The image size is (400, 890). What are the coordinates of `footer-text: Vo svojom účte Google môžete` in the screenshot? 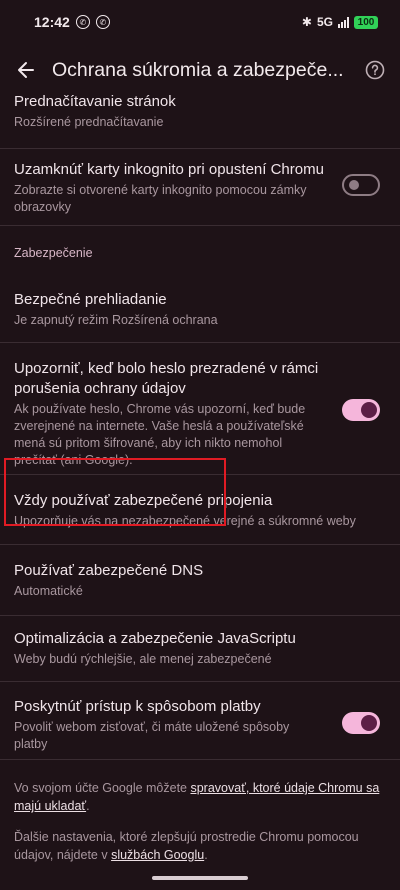 It's located at (102, 788).